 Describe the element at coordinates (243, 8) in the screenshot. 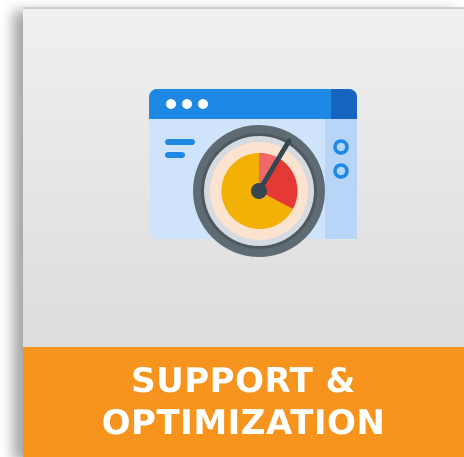

I see `card-top-border` at that location.